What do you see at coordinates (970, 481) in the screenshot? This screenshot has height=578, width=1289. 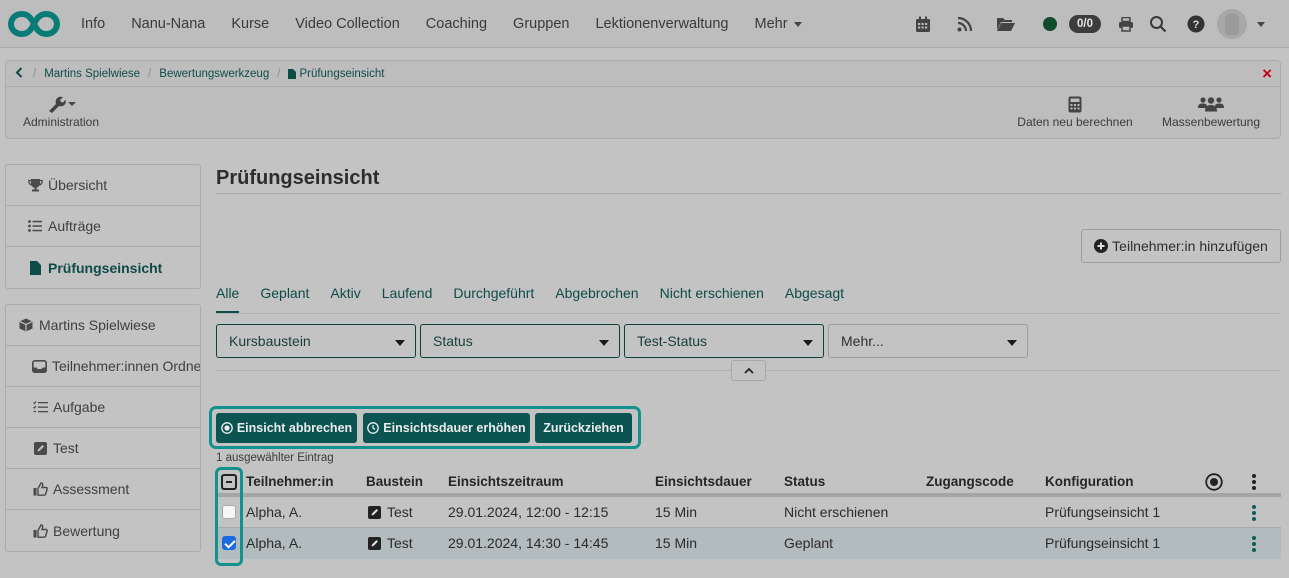 I see `column-header-access-code: Zugangscode` at bounding box center [970, 481].